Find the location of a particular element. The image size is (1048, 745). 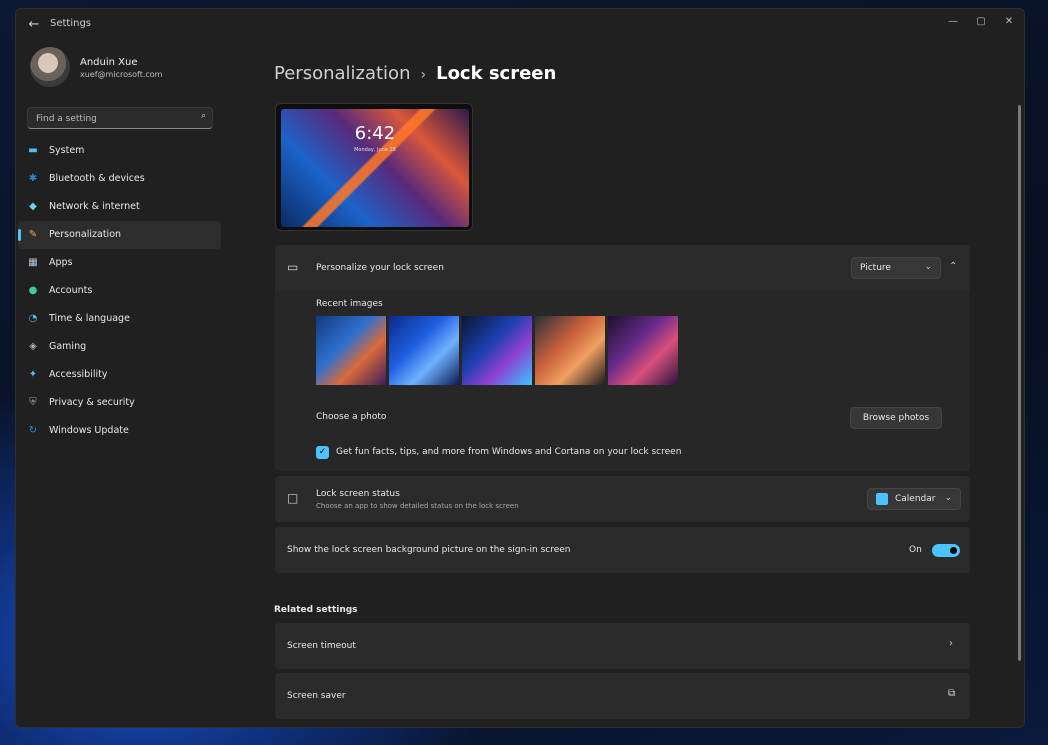

bluetooth-devices-icon: ✱ is located at coordinates (33, 178).